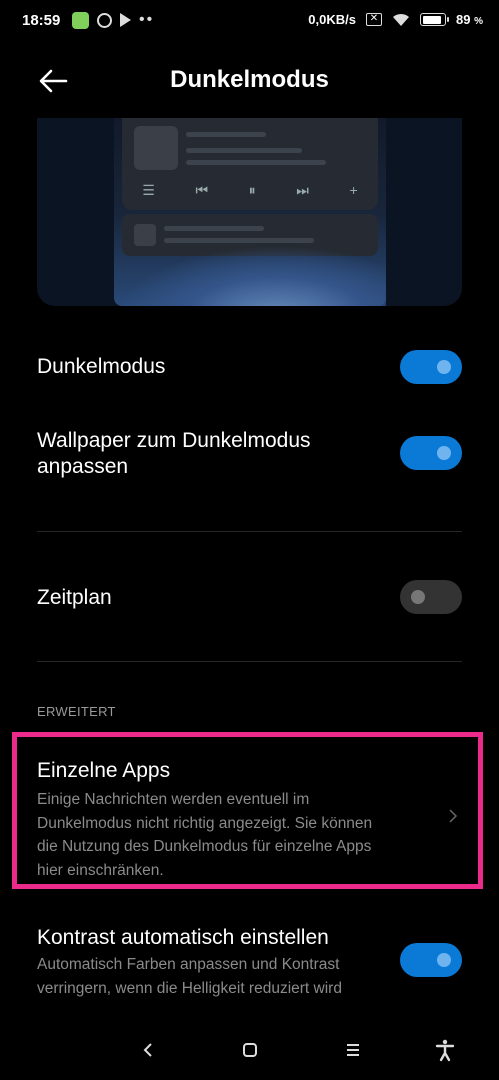 The width and height of the screenshot is (499, 1080). I want to click on page-title: Dunkelmodus, so click(249, 79).